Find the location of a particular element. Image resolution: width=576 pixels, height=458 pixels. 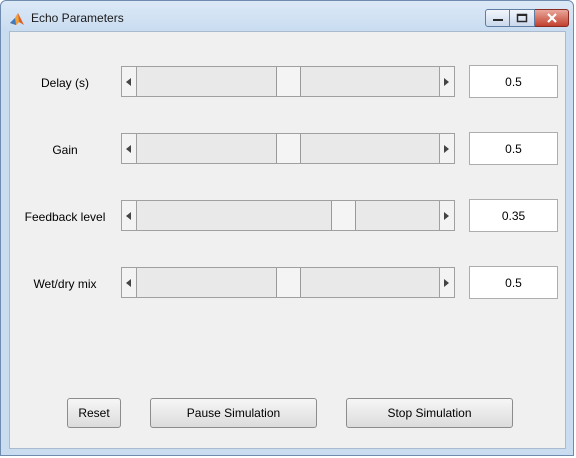

param-label-wetdry: Wet/dry mix is located at coordinates (65, 284).